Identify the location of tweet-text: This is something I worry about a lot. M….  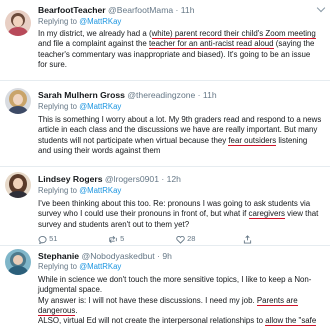
(180, 135).